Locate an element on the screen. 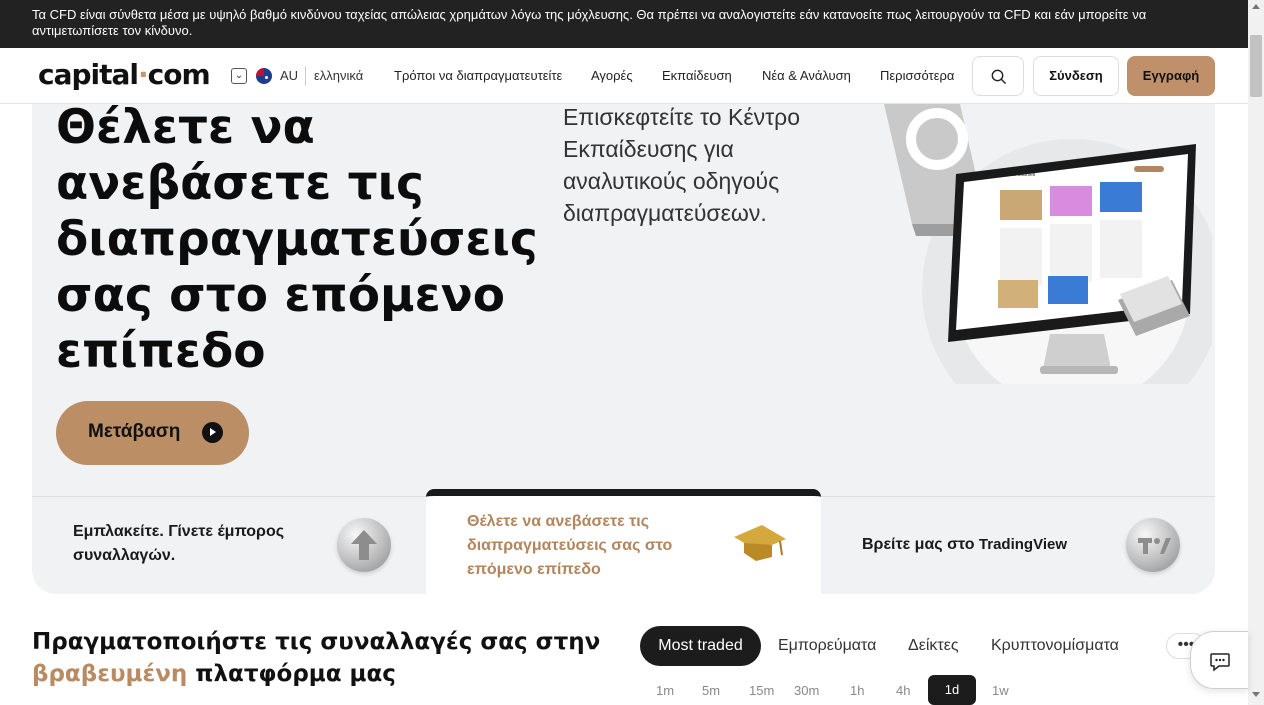  timeframe-30m: 30m is located at coordinates (806, 690).